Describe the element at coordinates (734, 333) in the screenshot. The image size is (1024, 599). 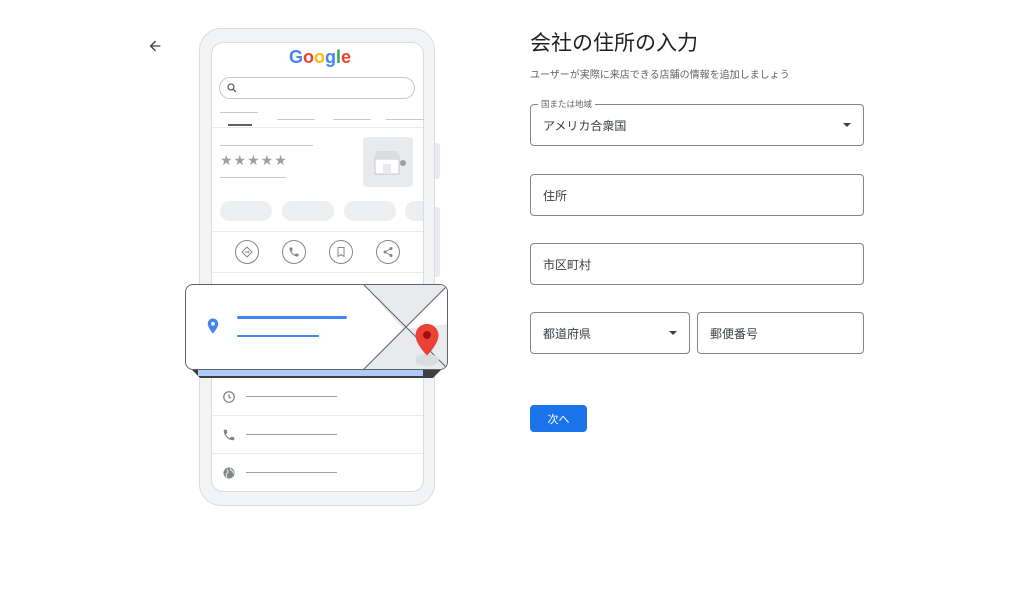
I see `zip-placeholder: 郵便番号` at that location.